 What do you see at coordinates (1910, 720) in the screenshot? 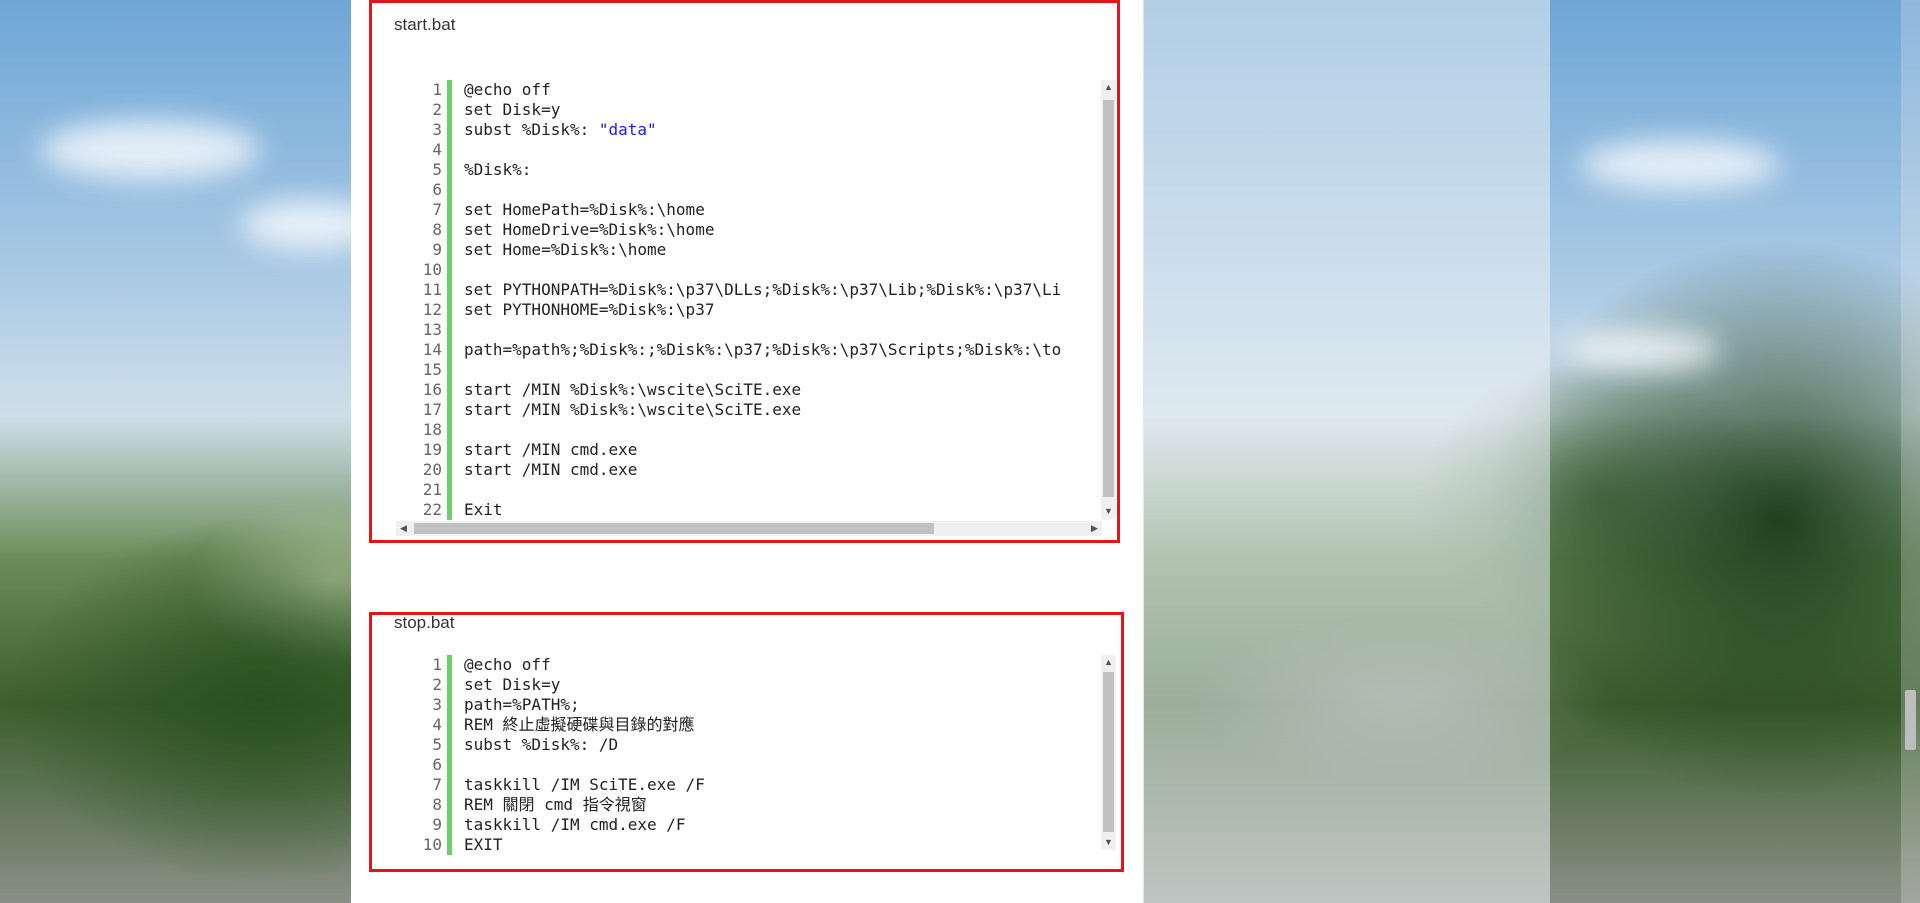
I see `page-scroll-thumb` at bounding box center [1910, 720].